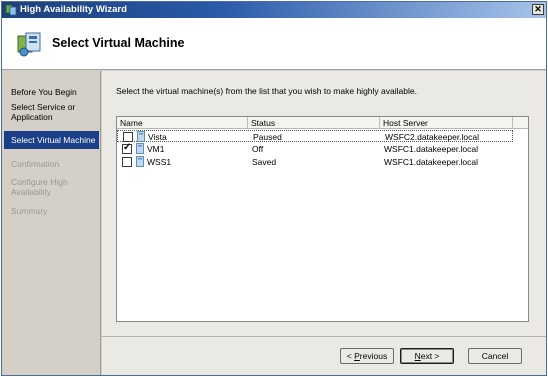  I want to click on table-row: ✓ VM1 Off WSFC1.datakeeper.local, so click(315, 148).